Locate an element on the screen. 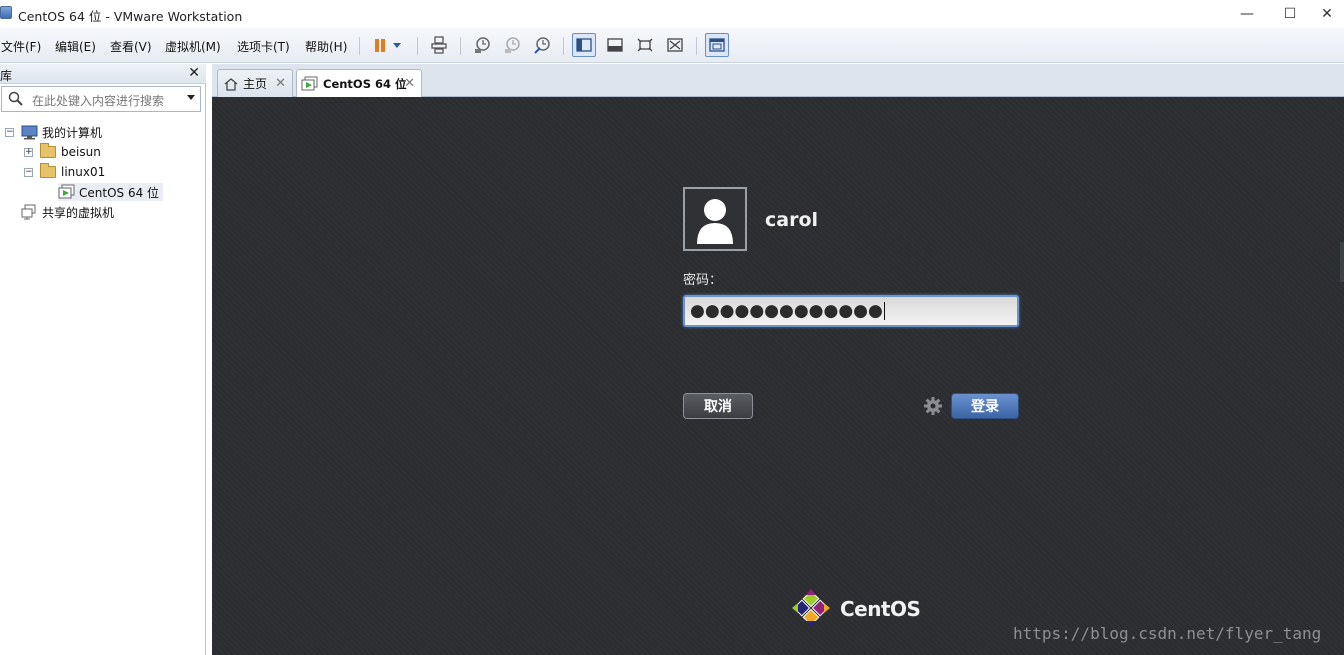 This screenshot has height=655, width=1344. text-caret is located at coordinates (884, 311).